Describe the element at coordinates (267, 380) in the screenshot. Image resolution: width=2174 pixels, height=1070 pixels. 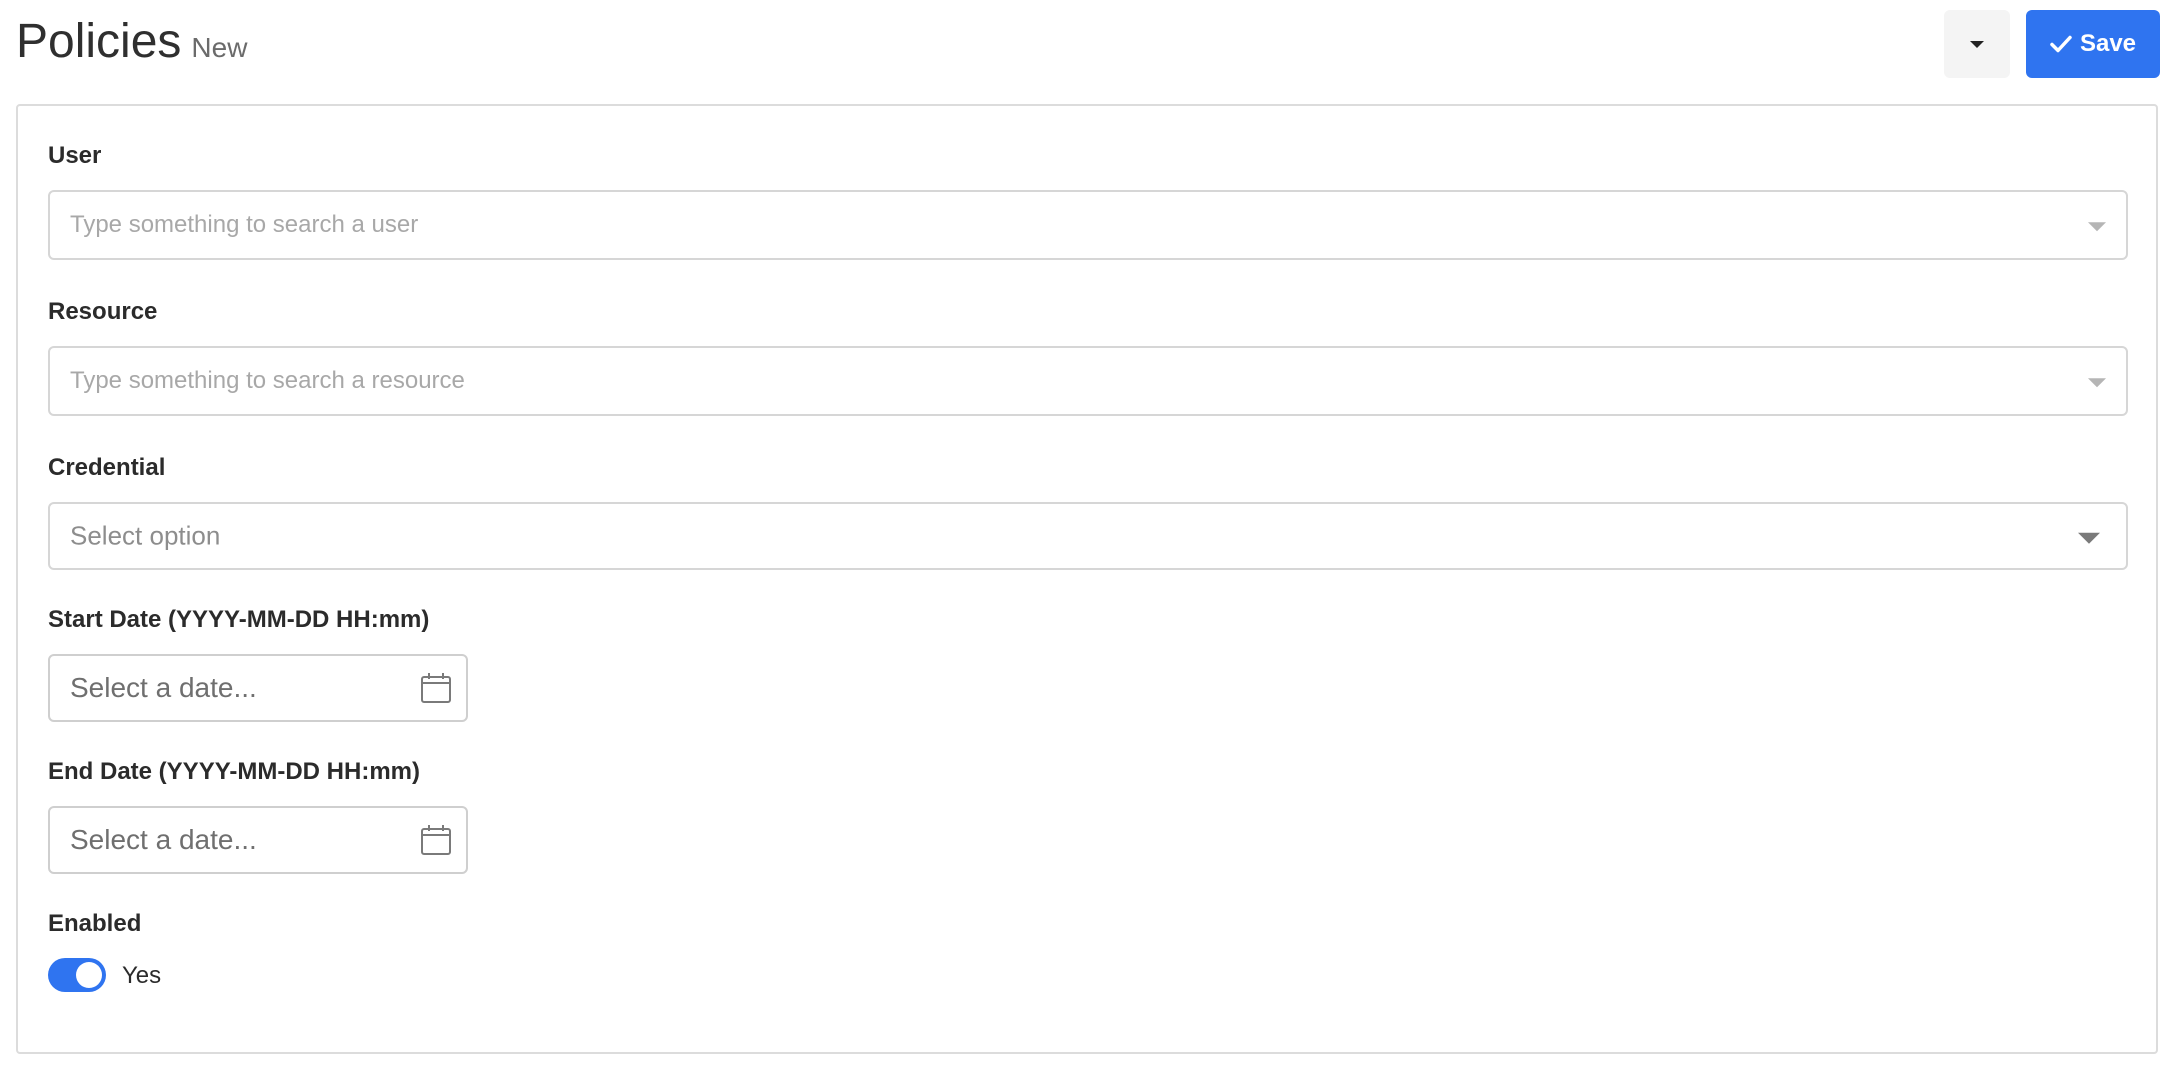
I see `resource-search-placeholder: Type something to search a resource` at that location.